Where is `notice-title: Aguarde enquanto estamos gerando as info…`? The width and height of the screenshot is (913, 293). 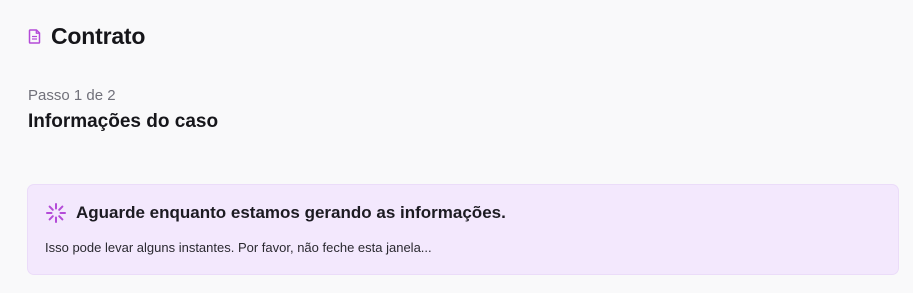 notice-title: Aguarde enquanto estamos gerando as info… is located at coordinates (291, 212).